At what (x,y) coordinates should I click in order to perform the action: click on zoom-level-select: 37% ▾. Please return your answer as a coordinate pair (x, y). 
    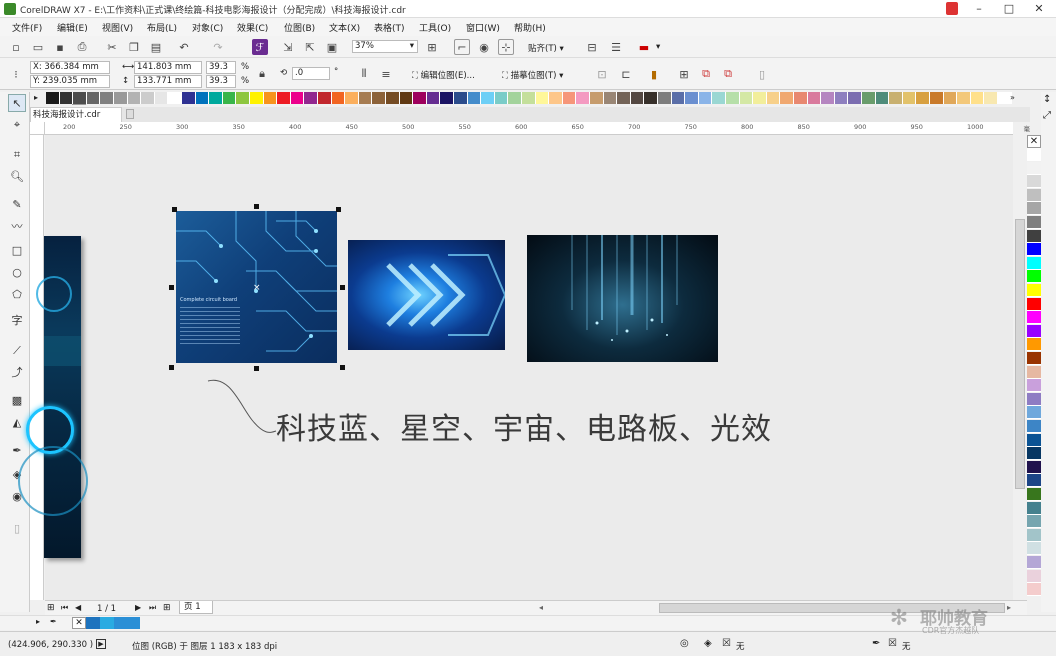
    Looking at the image, I should click on (385, 46).